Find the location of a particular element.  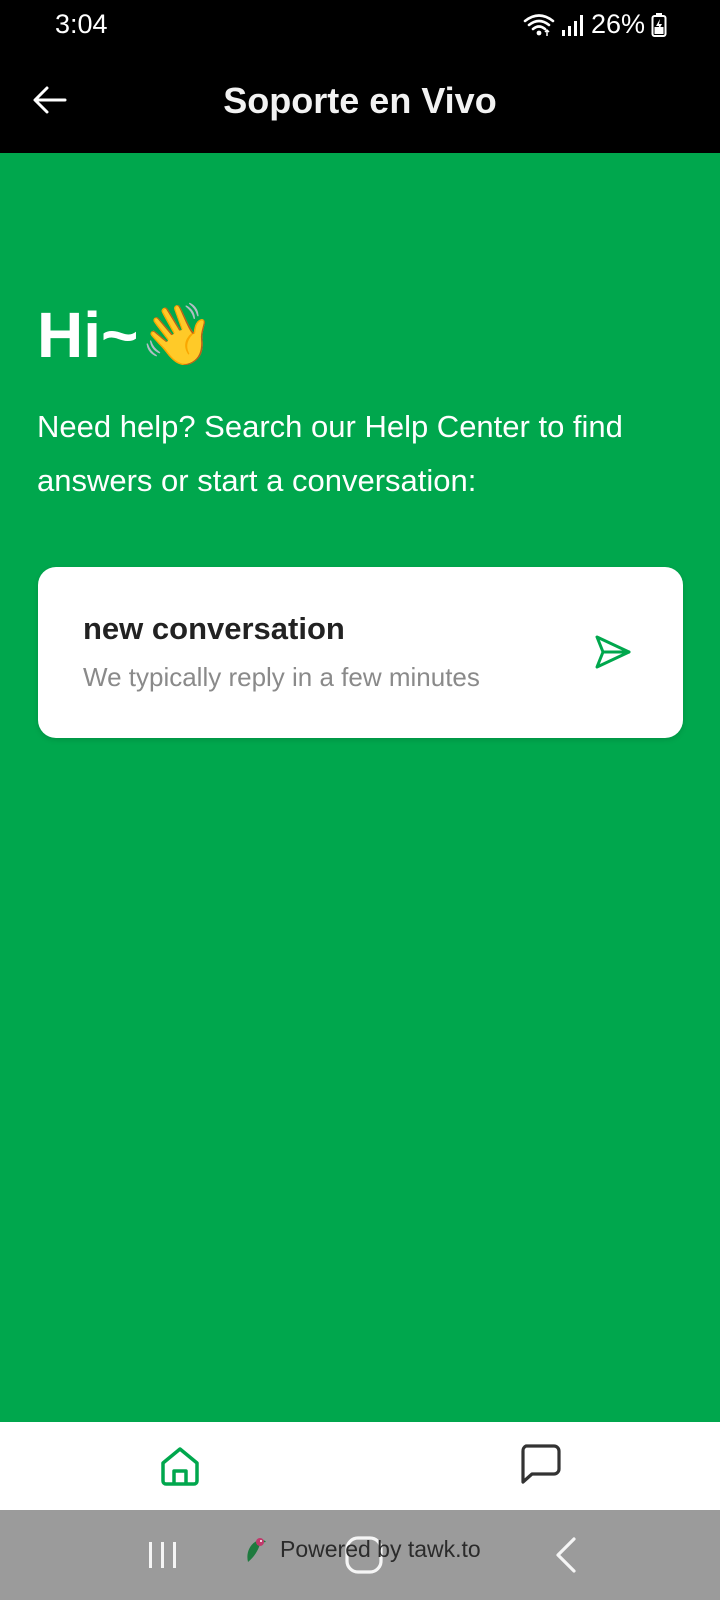

recent-apps-icon is located at coordinates (163, 1555).